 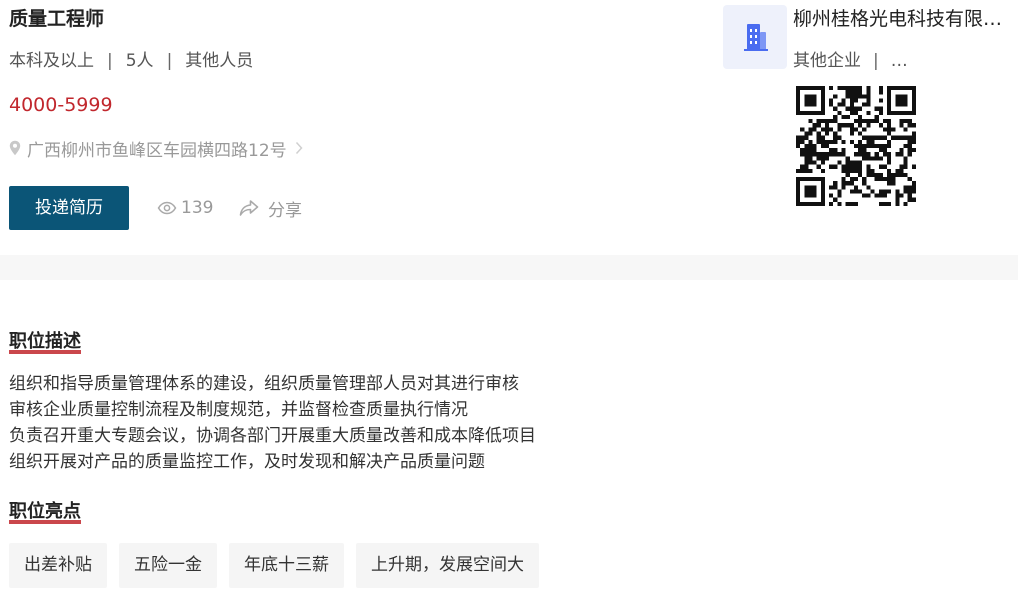 I want to click on education-requirement: 本科及以上, so click(x=51, y=61).